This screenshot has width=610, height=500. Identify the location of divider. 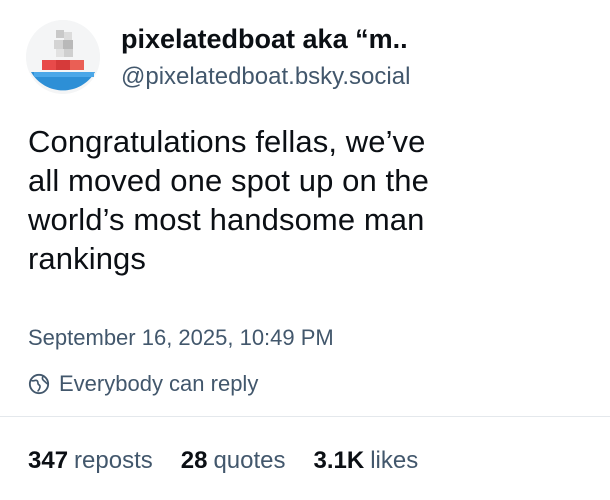
(305, 416).